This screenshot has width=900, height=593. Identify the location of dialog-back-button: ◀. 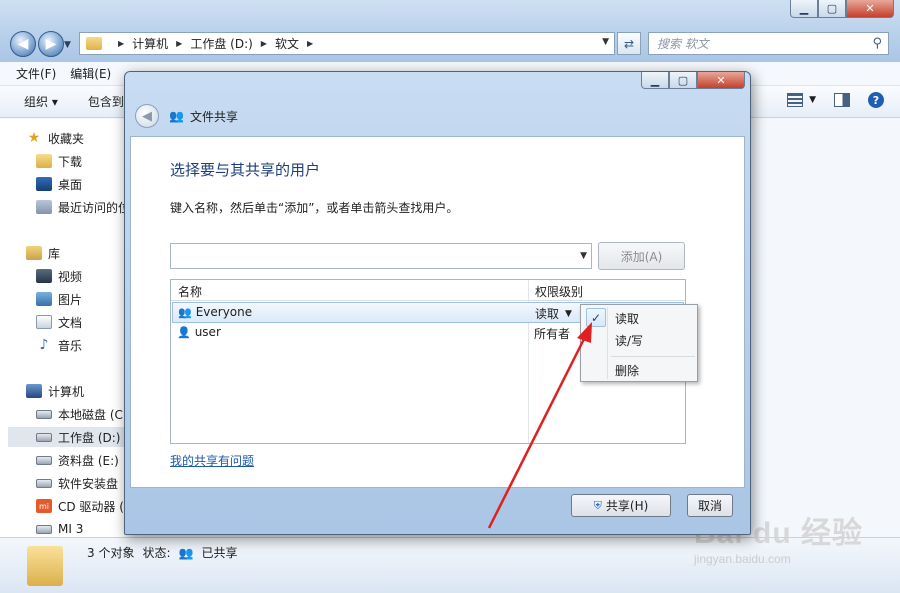
(147, 116).